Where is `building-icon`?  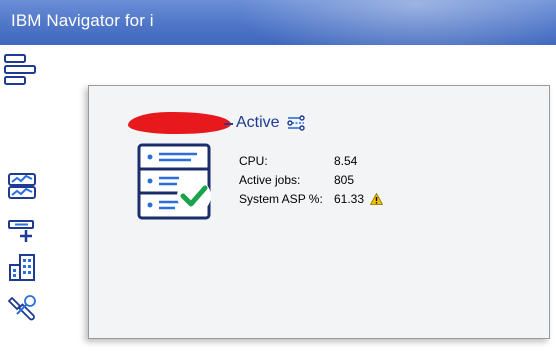 building-icon is located at coordinates (22, 267).